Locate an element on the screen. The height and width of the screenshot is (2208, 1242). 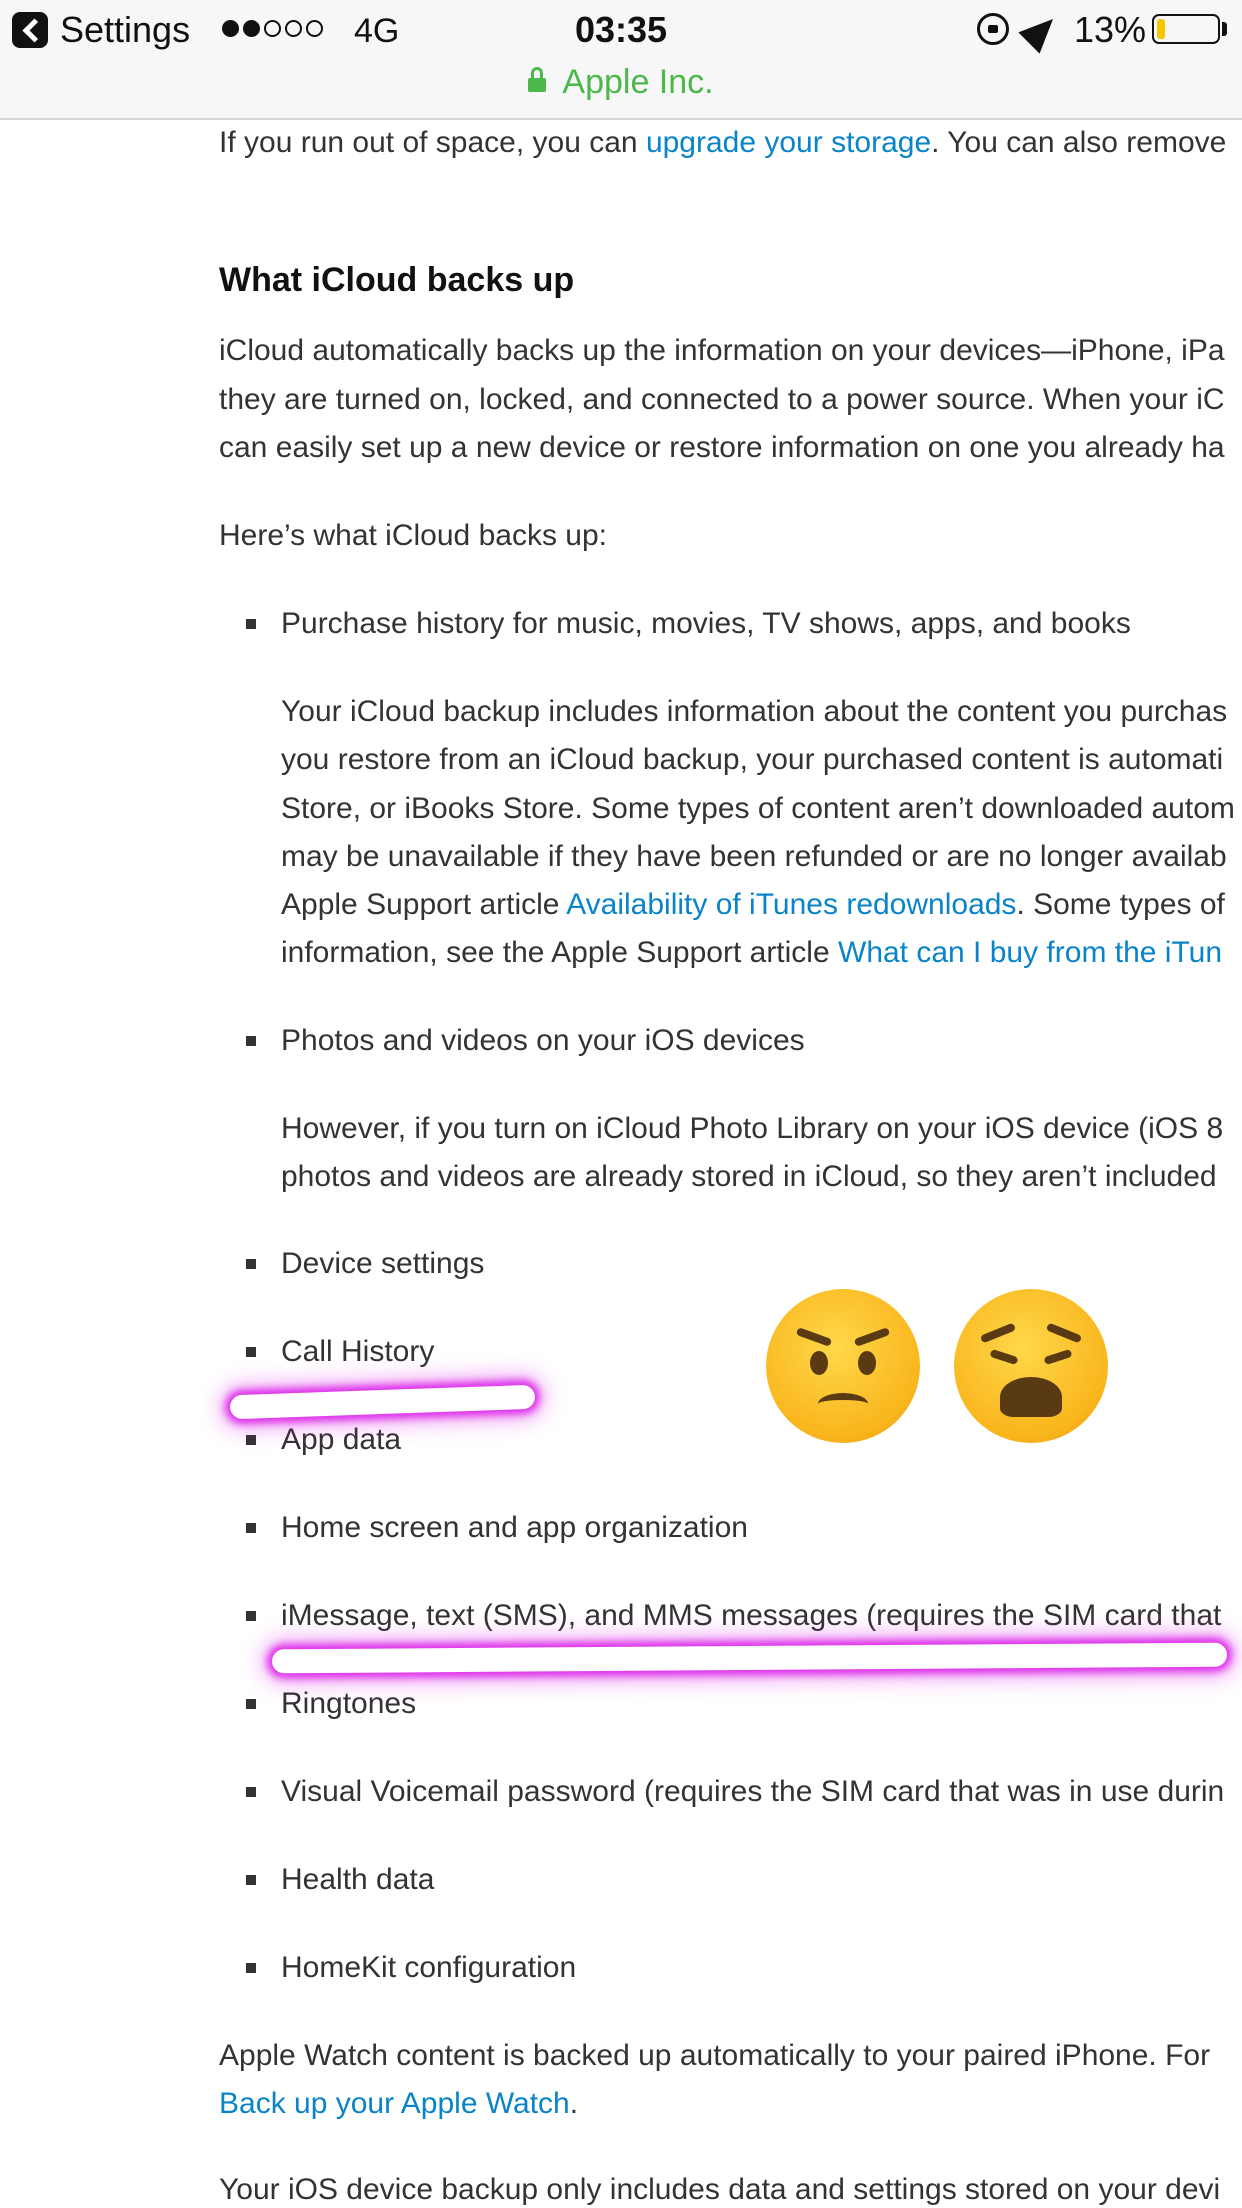
angry-face-emoji is located at coordinates (843, 1366).